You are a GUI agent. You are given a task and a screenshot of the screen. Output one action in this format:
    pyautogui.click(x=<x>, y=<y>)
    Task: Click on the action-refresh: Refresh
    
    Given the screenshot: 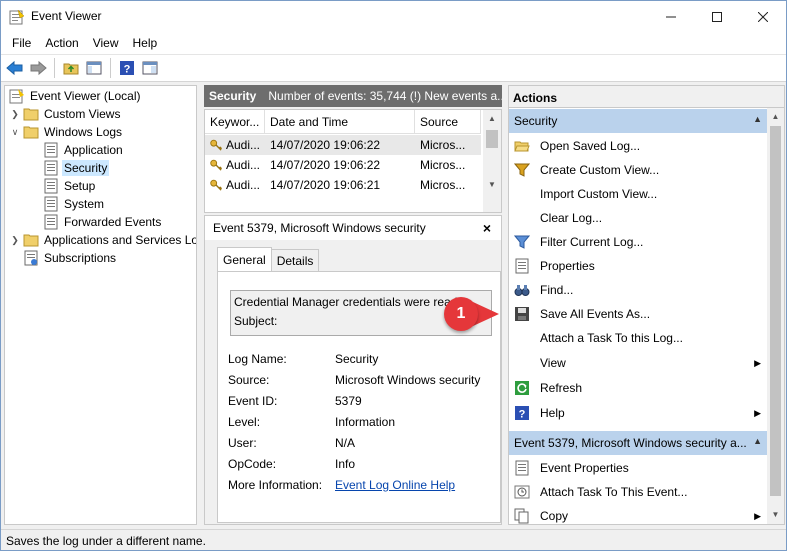 What is the action you would take?
    pyautogui.click(x=638, y=388)
    